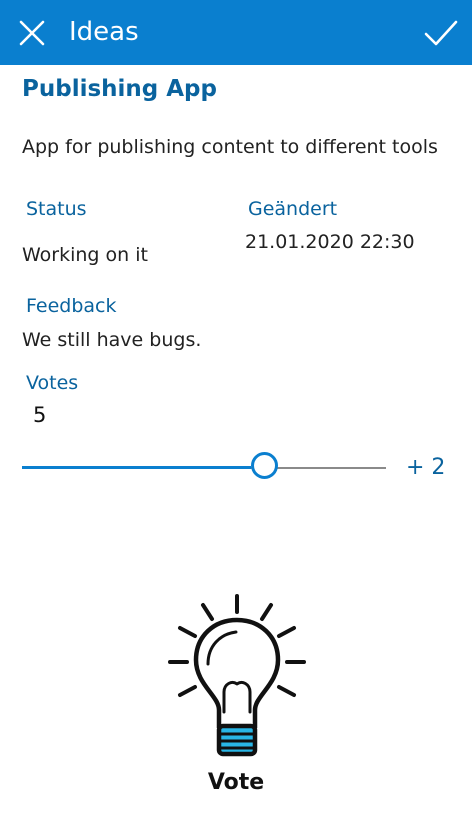 This screenshot has width=472, height=831. What do you see at coordinates (112, 340) in the screenshot?
I see `feedback-value: We still have bugs.` at bounding box center [112, 340].